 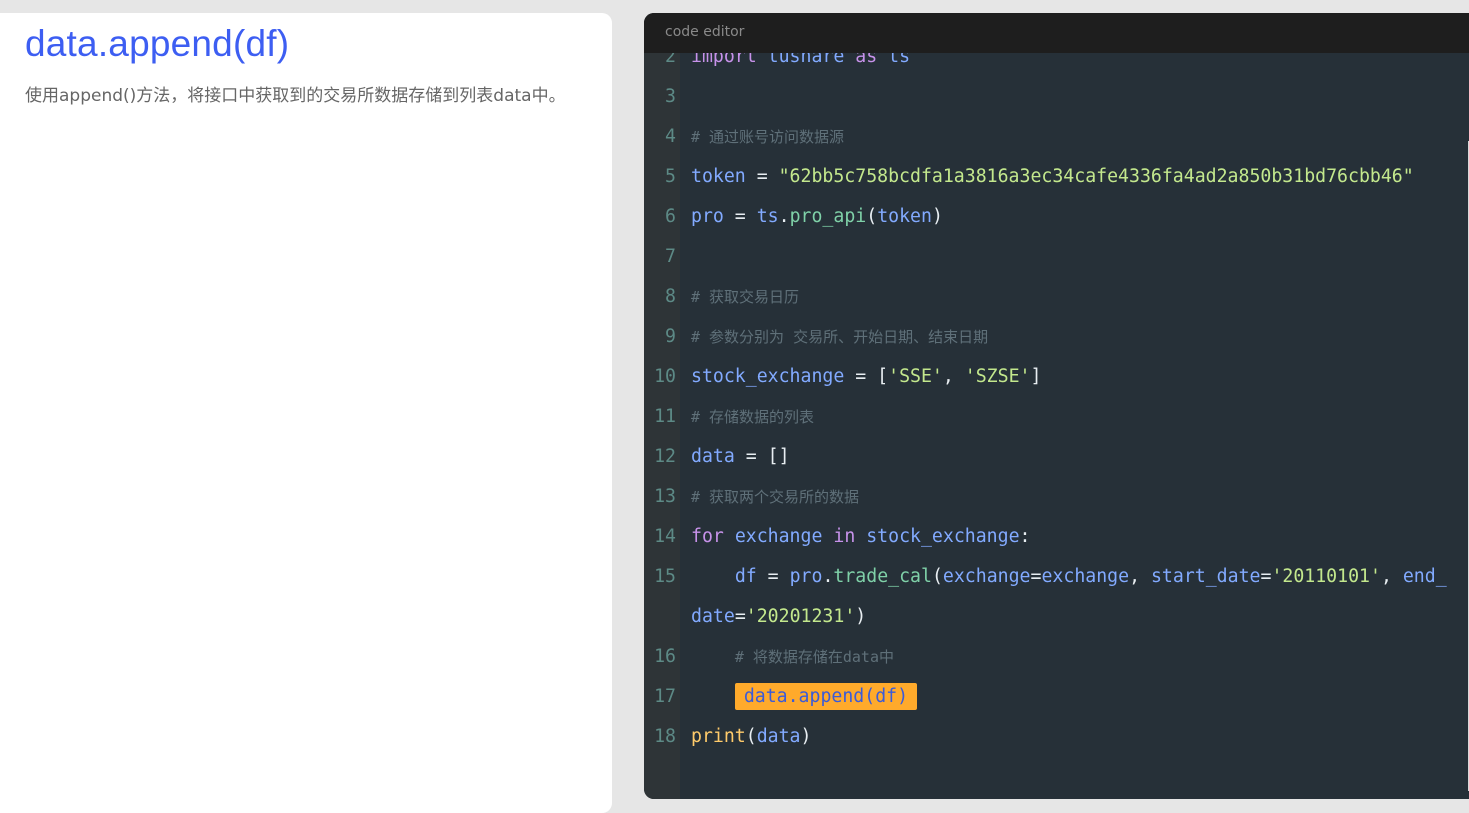 What do you see at coordinates (915, 376) in the screenshot?
I see `code-token: 'SSE'` at bounding box center [915, 376].